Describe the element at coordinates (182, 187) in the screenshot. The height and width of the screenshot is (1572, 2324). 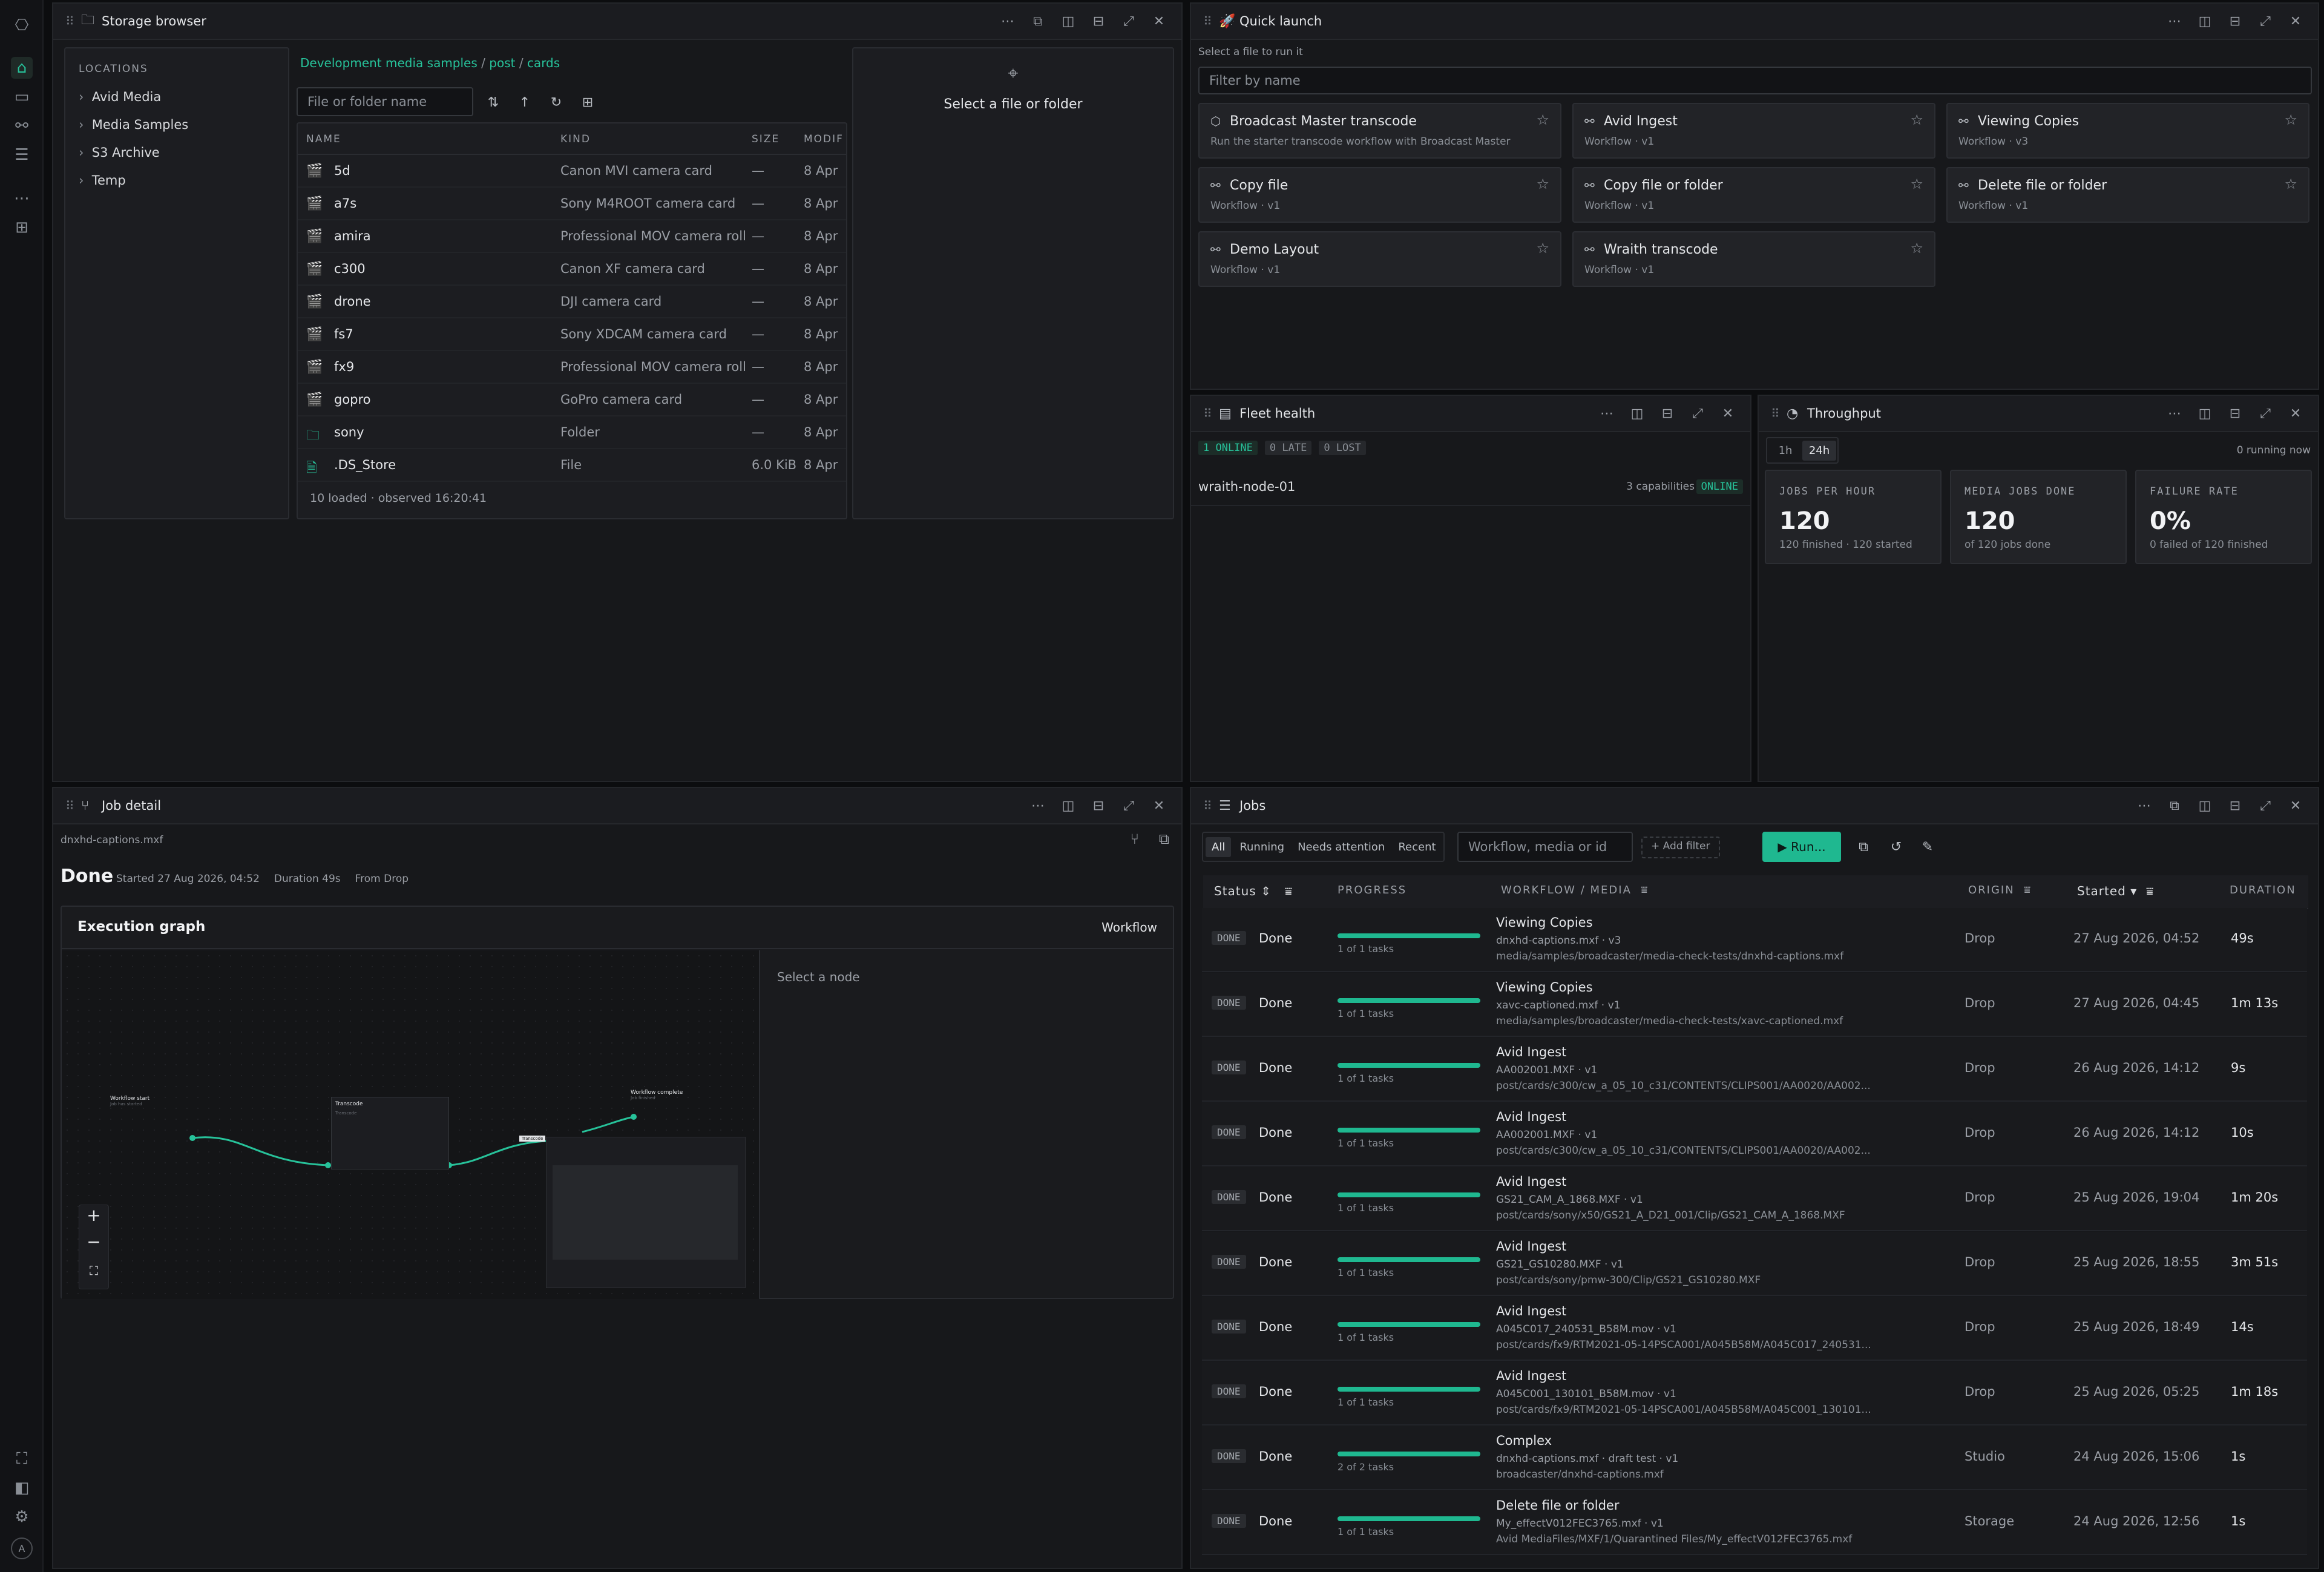
I see `location-item: › Temp` at that location.